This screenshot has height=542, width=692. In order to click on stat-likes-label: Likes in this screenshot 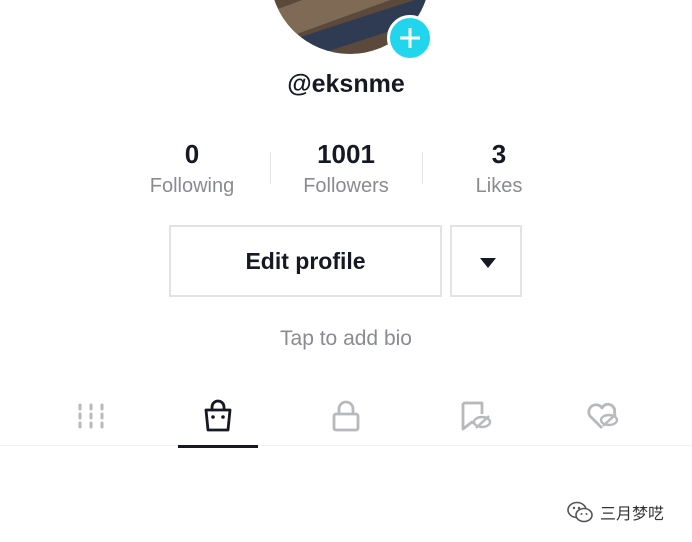, I will do `click(499, 186)`.